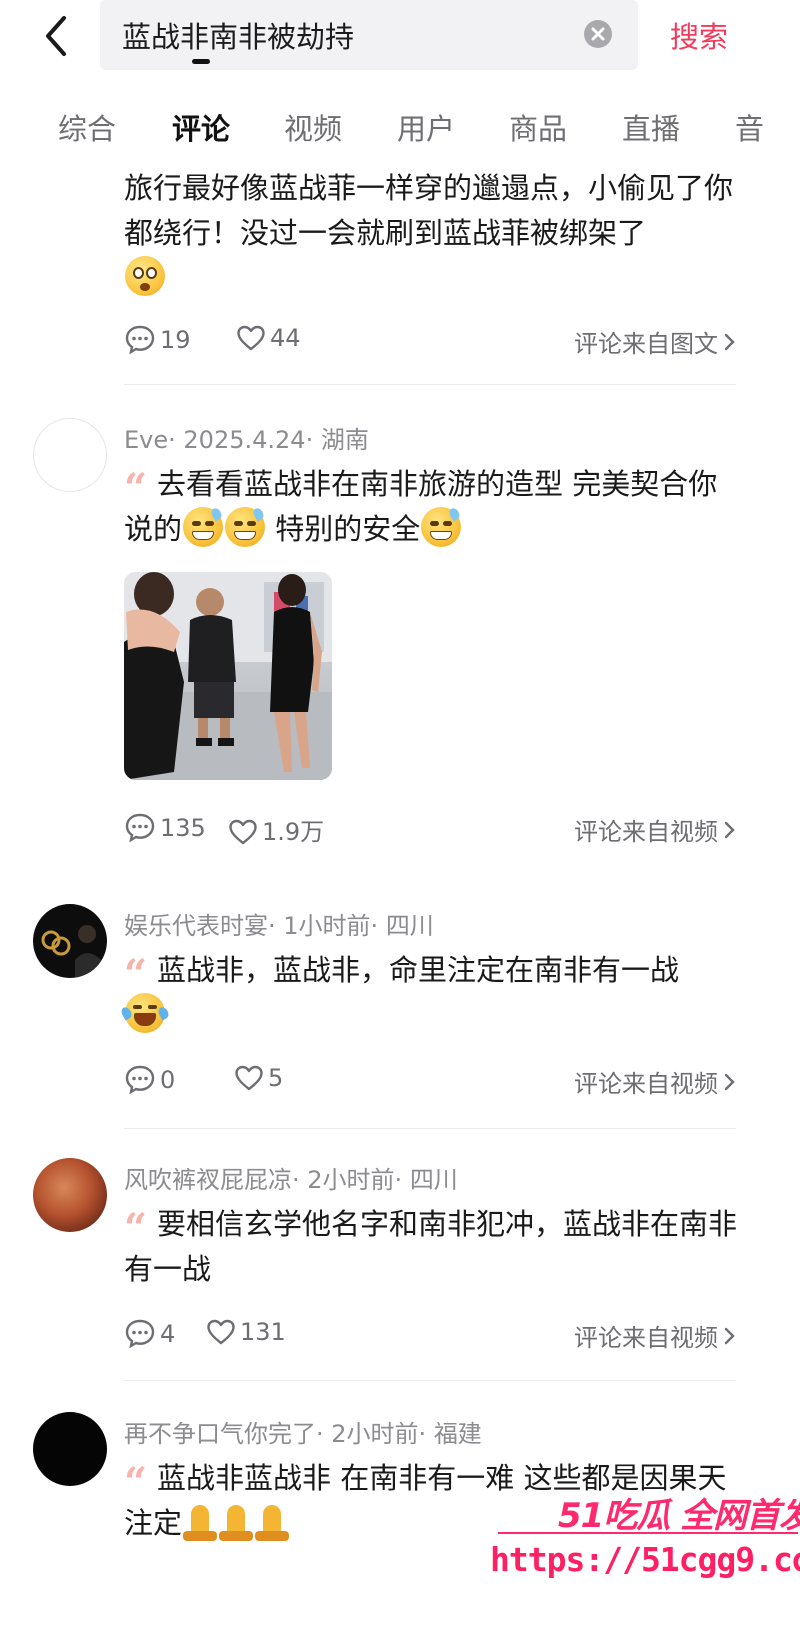  I want to click on username: Eve, so click(146, 440).